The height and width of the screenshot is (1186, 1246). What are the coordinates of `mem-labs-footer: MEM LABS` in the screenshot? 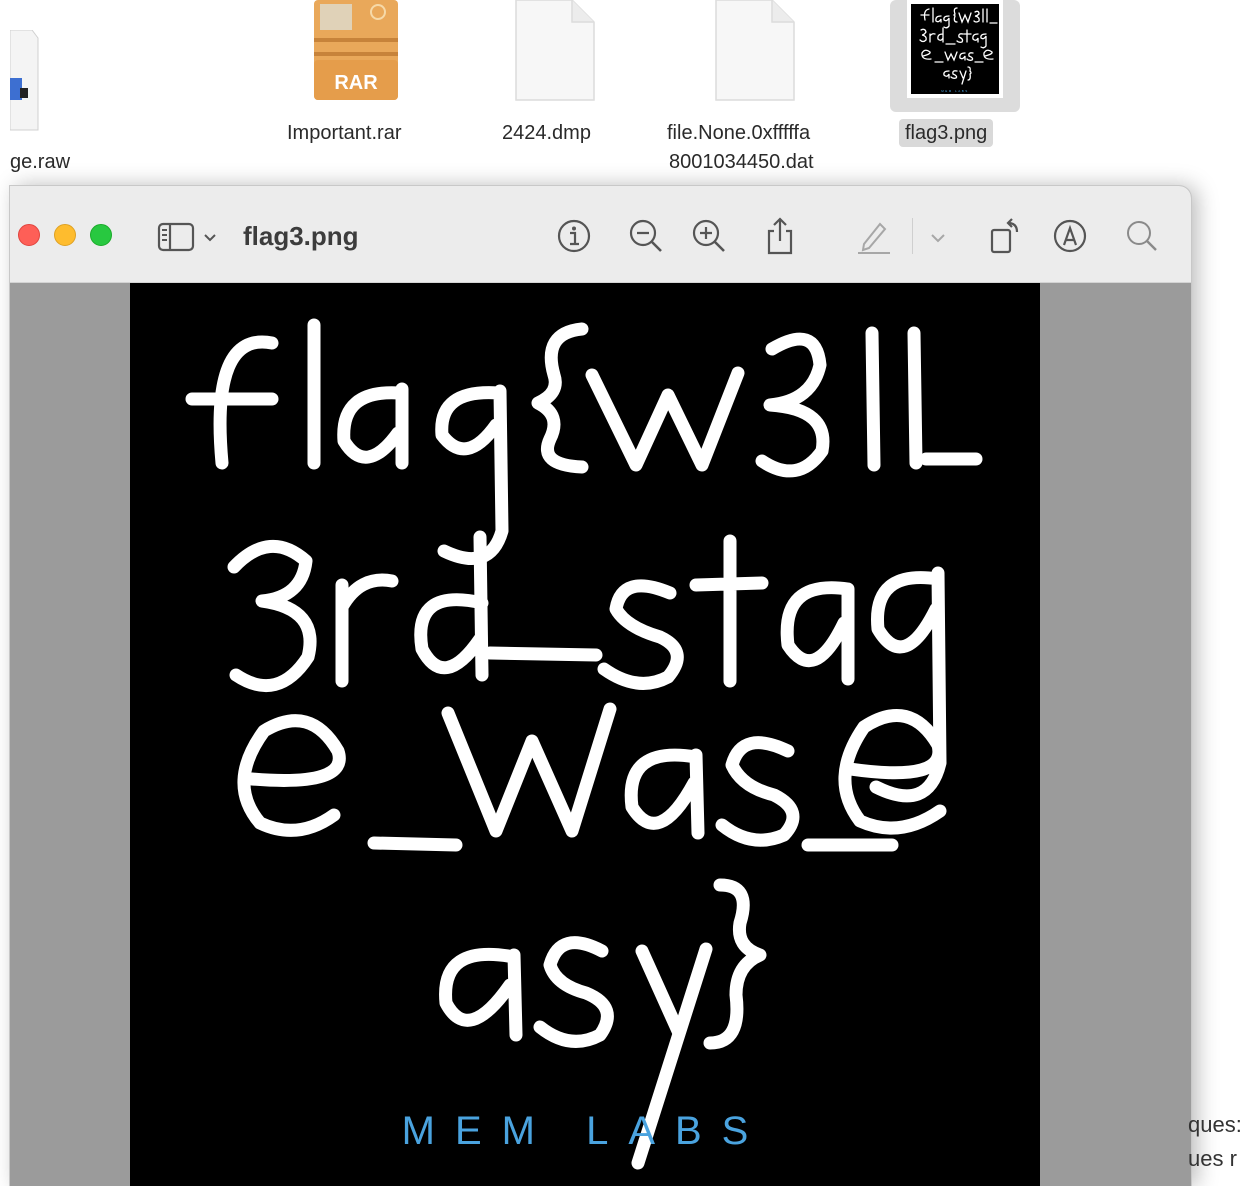 It's located at (585, 1131).